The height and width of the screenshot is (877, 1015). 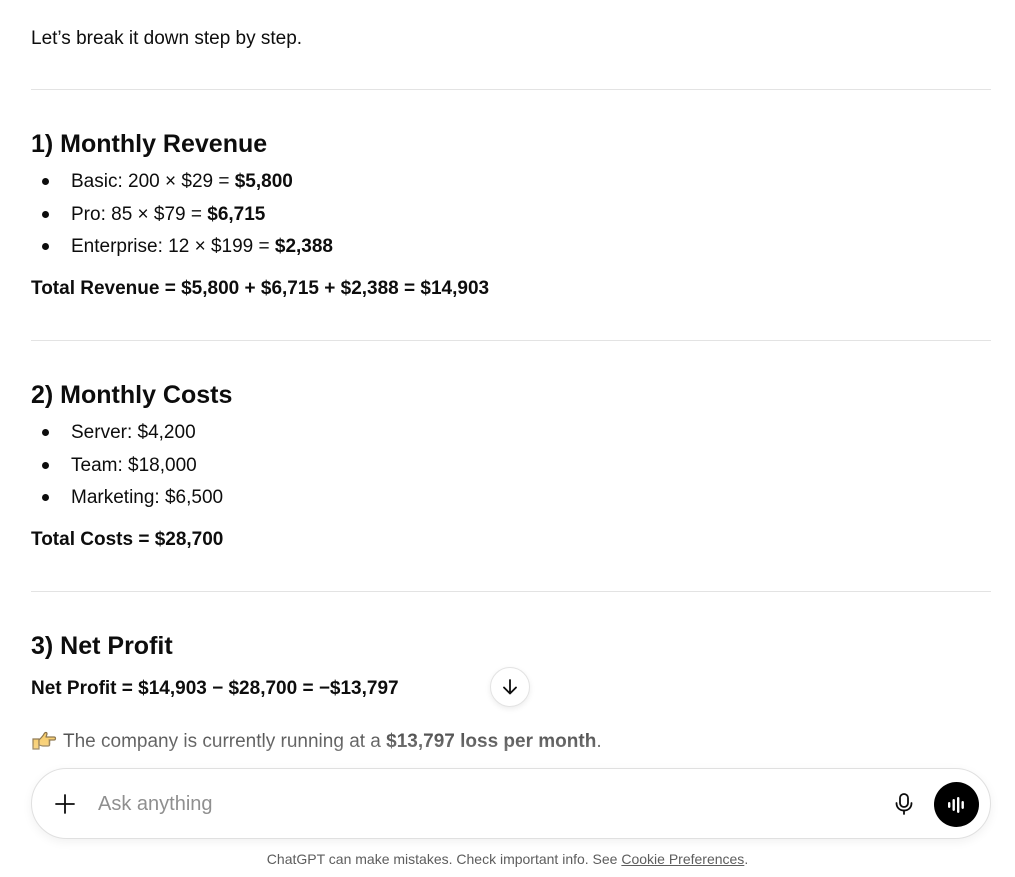 What do you see at coordinates (127, 539) in the screenshot?
I see `total-costs: Total Costs = $28,700` at bounding box center [127, 539].